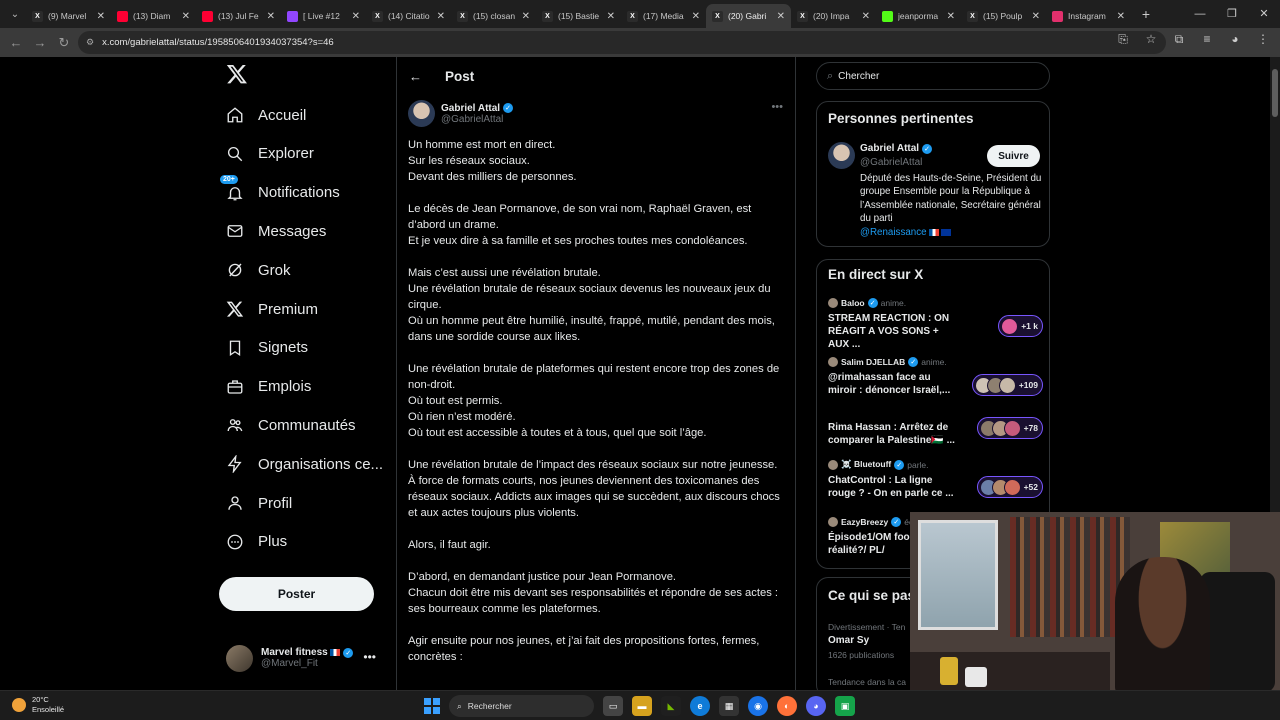 The image size is (1280, 720). I want to click on profile-icon: ◕, so click(1235, 39).